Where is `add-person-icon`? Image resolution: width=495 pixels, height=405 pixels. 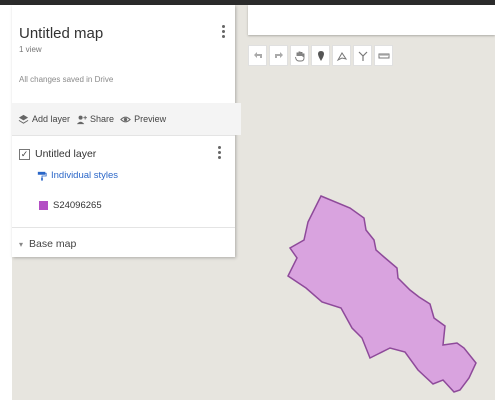 add-person-icon is located at coordinates (82, 119).